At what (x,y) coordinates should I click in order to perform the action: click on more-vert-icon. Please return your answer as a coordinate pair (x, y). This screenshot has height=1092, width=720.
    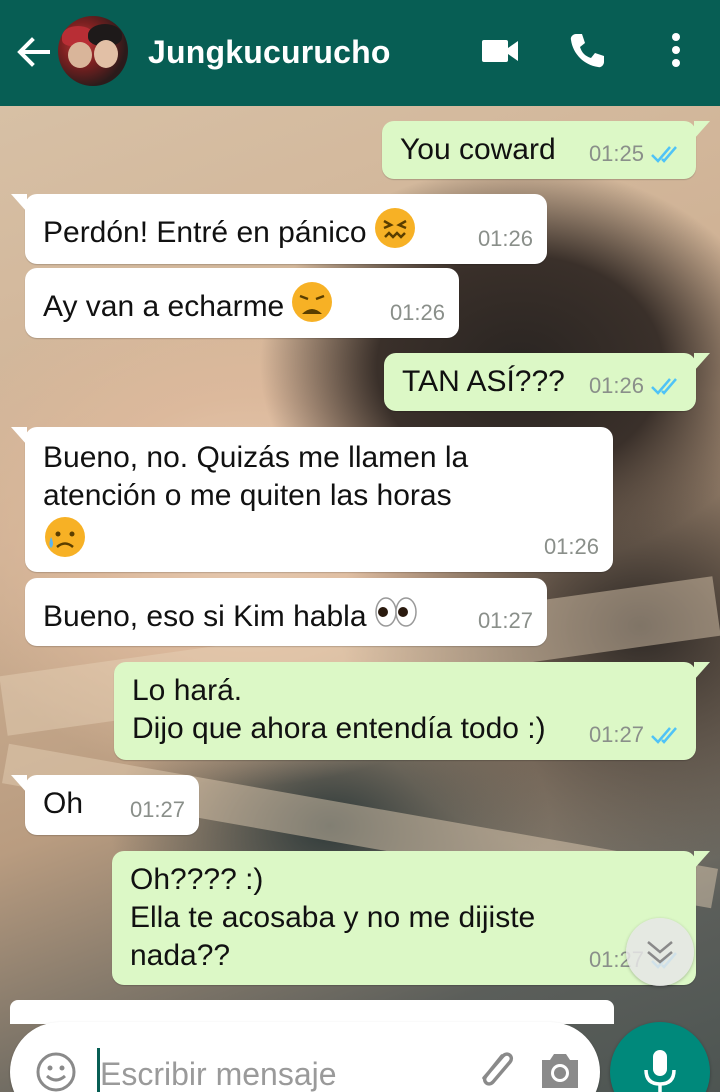
    Looking at the image, I should click on (676, 50).